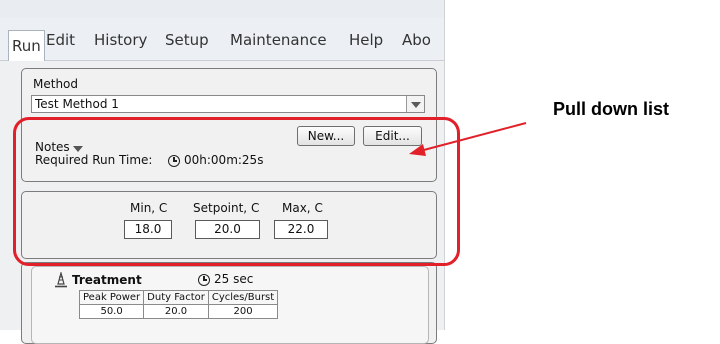  What do you see at coordinates (468, 139) in the screenshot?
I see `callout-arrow` at bounding box center [468, 139].